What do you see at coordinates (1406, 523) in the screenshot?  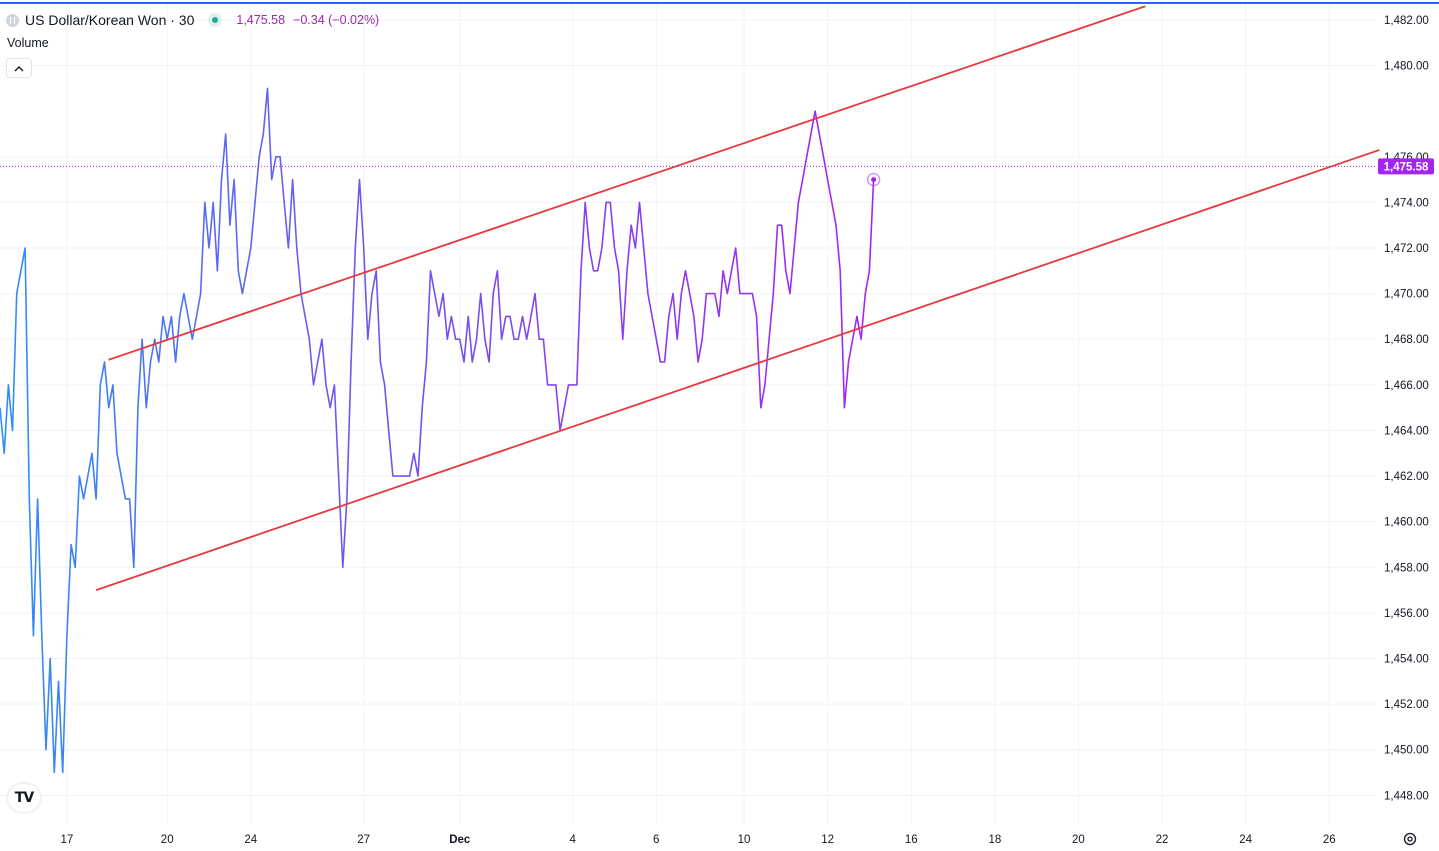 I see `y-tick-label: 1,460.00` at bounding box center [1406, 523].